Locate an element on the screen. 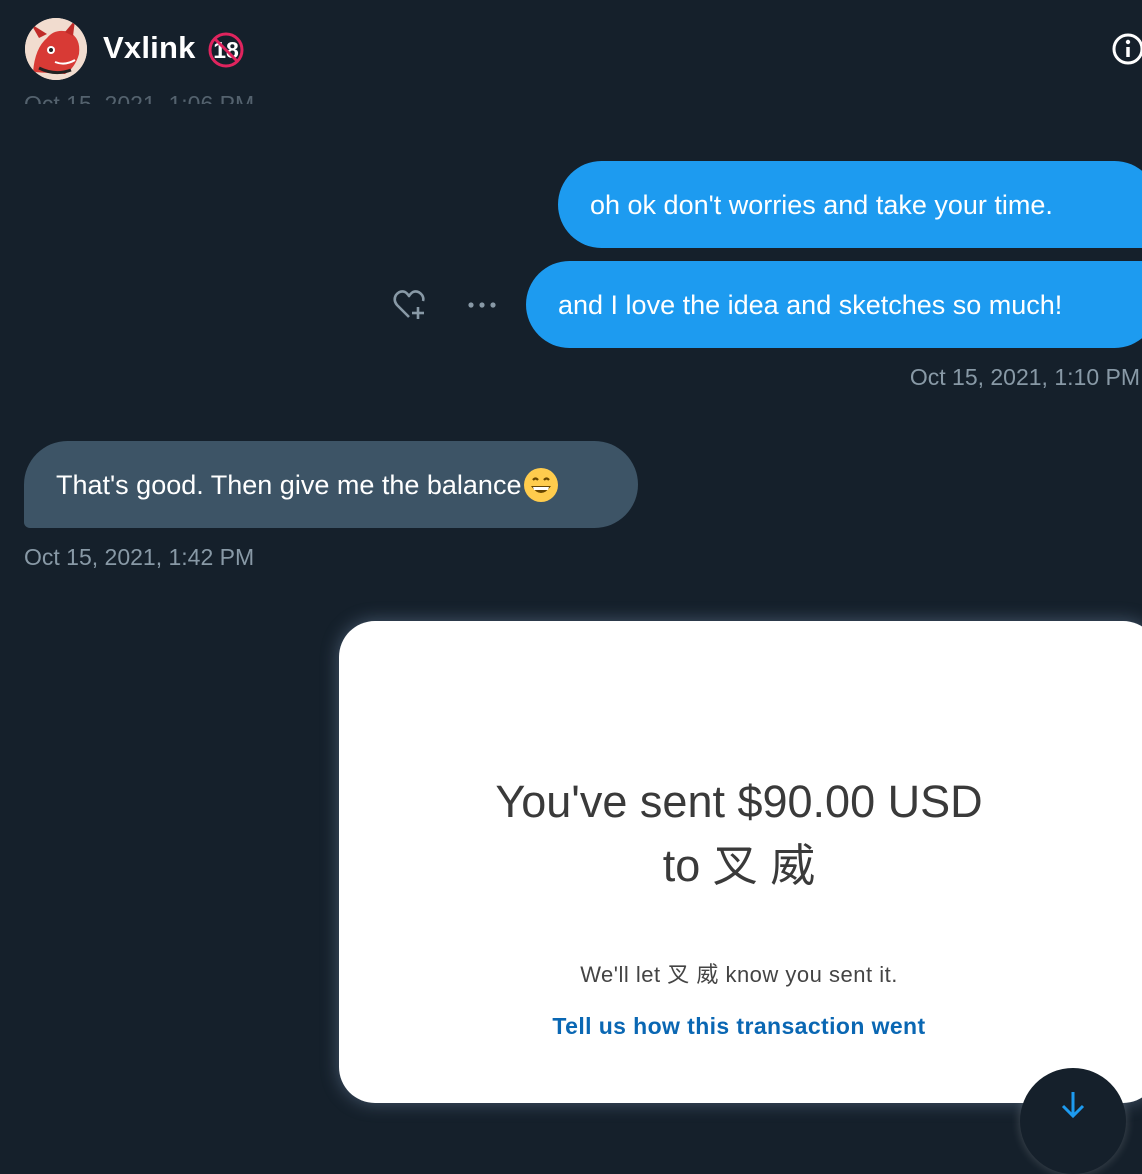 This screenshot has width=1142, height=1174. conversation-header: Vxlink 18 Oct 15, 2021, 1:06 PM is located at coordinates (571, 52).